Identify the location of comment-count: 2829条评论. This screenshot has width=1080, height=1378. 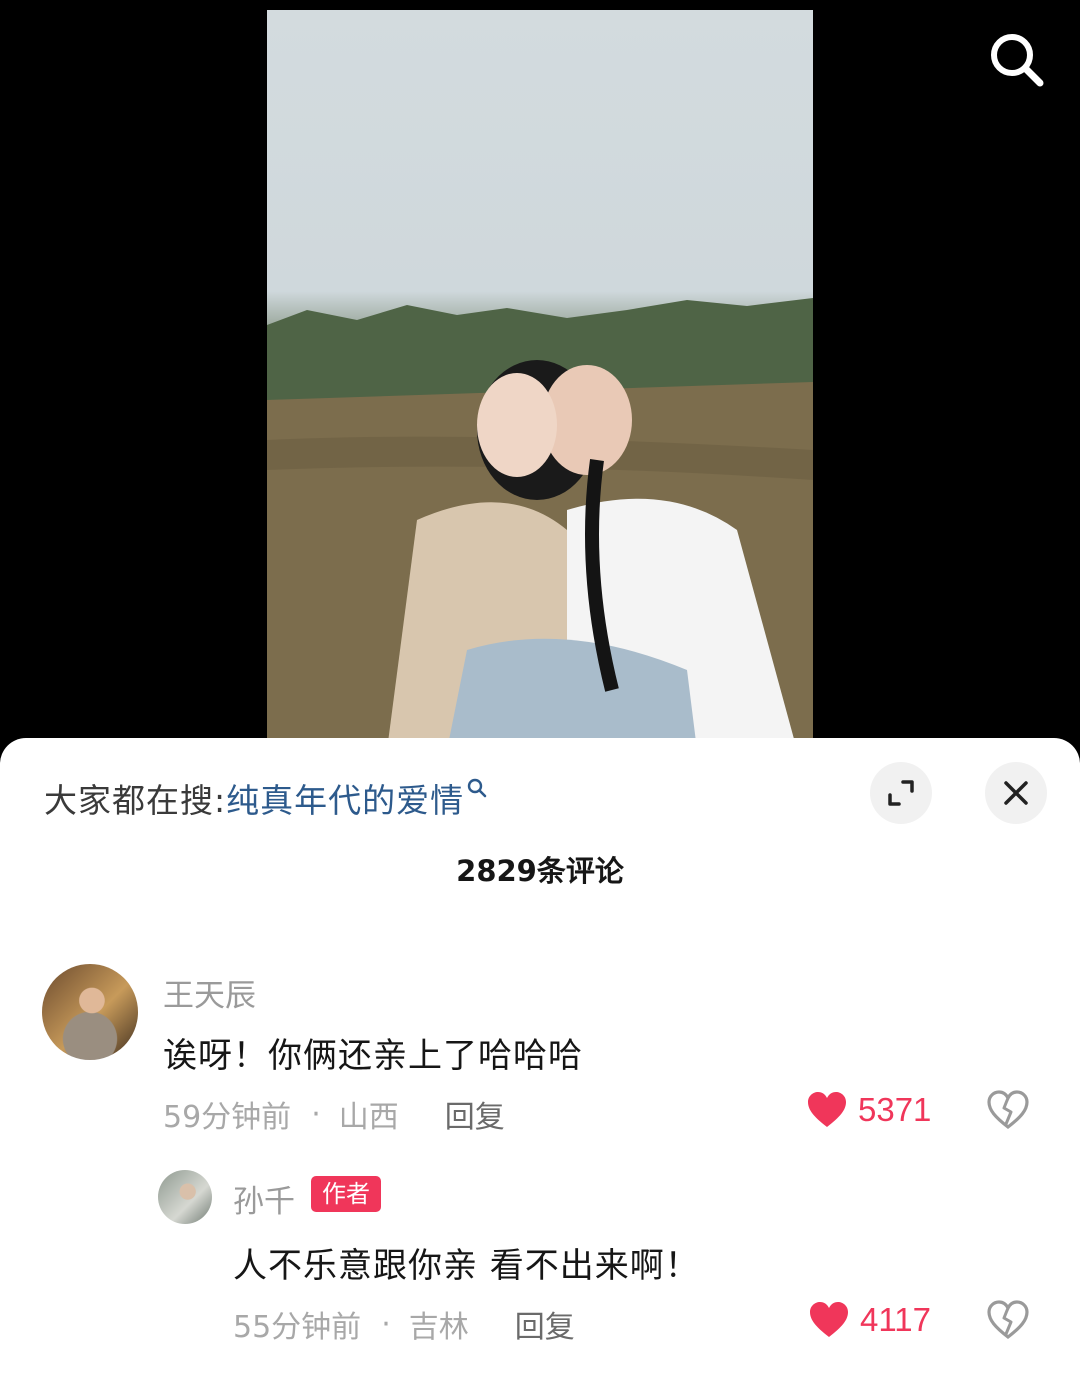
(540, 871).